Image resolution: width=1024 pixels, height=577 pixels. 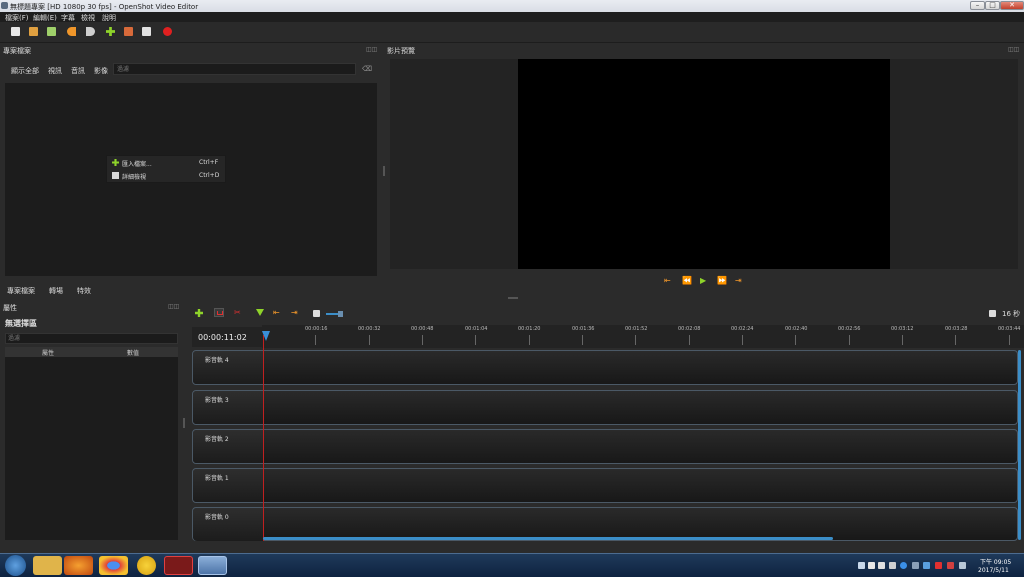 What do you see at coordinates (51, 31) in the screenshot?
I see `save-project-icon` at bounding box center [51, 31].